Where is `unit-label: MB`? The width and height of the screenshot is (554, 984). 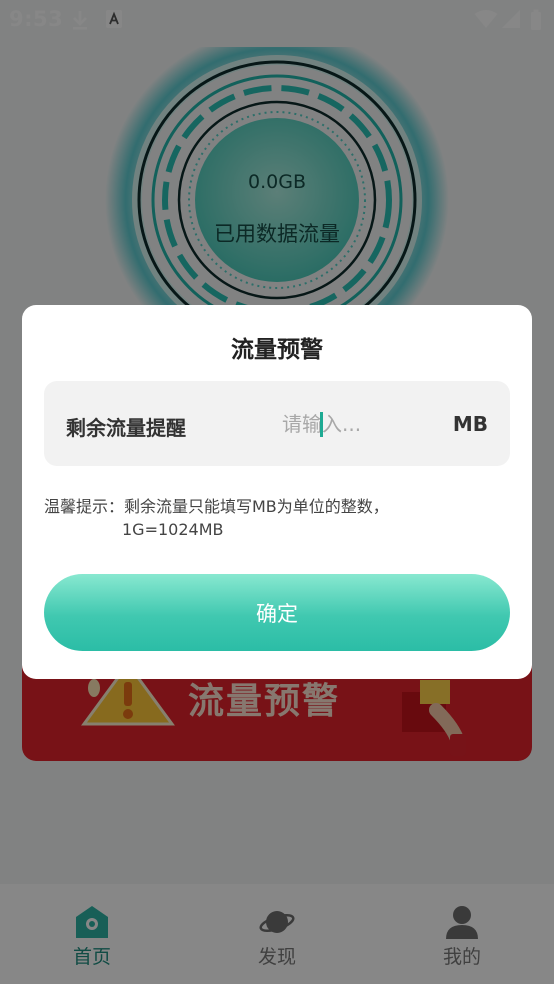 unit-label: MB is located at coordinates (470, 424).